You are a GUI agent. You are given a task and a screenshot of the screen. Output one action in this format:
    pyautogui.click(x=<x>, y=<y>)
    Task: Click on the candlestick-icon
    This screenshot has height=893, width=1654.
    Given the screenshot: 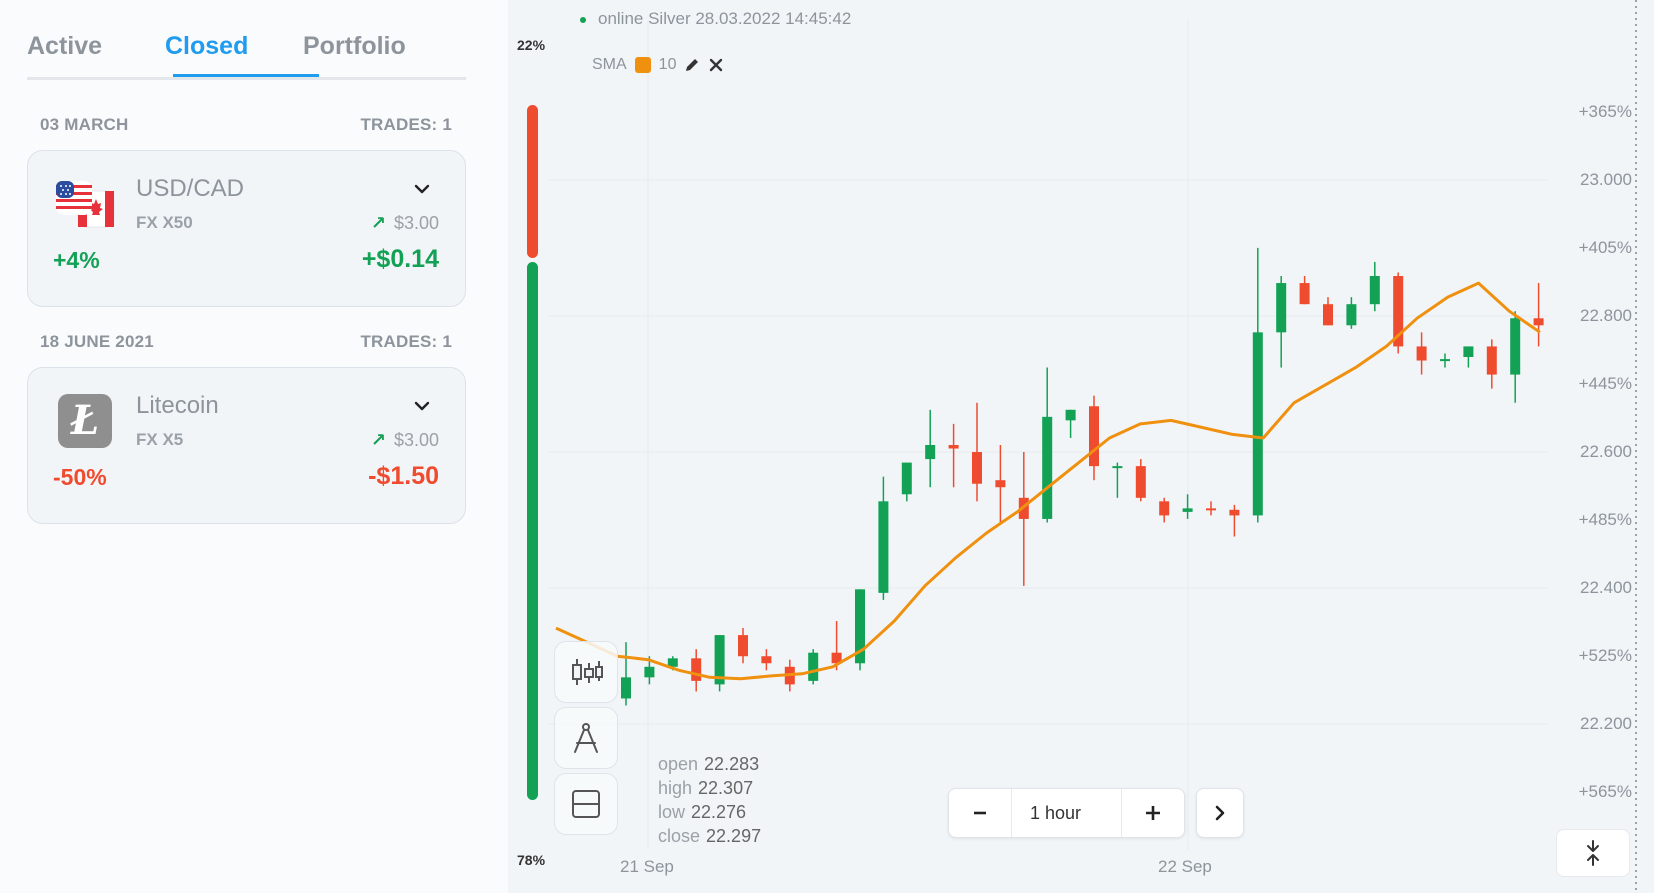 What is the action you would take?
    pyautogui.click(x=587, y=672)
    